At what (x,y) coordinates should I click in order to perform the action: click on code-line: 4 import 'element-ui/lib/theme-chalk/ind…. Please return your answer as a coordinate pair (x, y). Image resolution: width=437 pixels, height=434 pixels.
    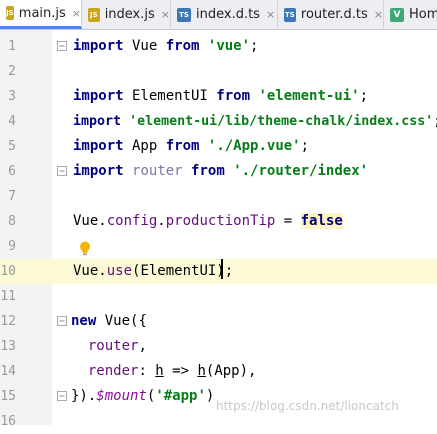
    Looking at the image, I should click on (218, 121).